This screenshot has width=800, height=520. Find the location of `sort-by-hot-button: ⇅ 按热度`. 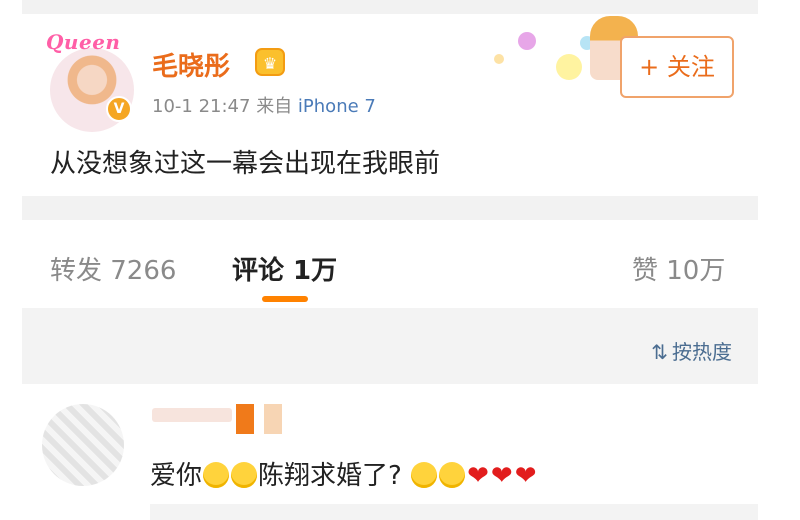

sort-by-hot-button: ⇅ 按热度 is located at coordinates (691, 350).